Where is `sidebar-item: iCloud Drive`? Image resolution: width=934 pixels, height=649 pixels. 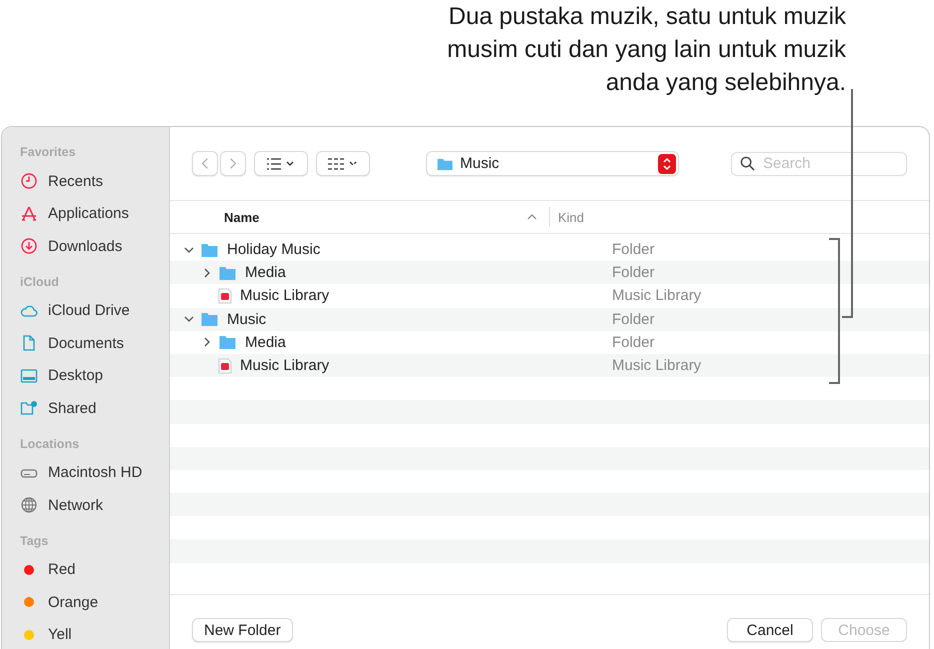 sidebar-item: iCloud Drive is located at coordinates (94, 310).